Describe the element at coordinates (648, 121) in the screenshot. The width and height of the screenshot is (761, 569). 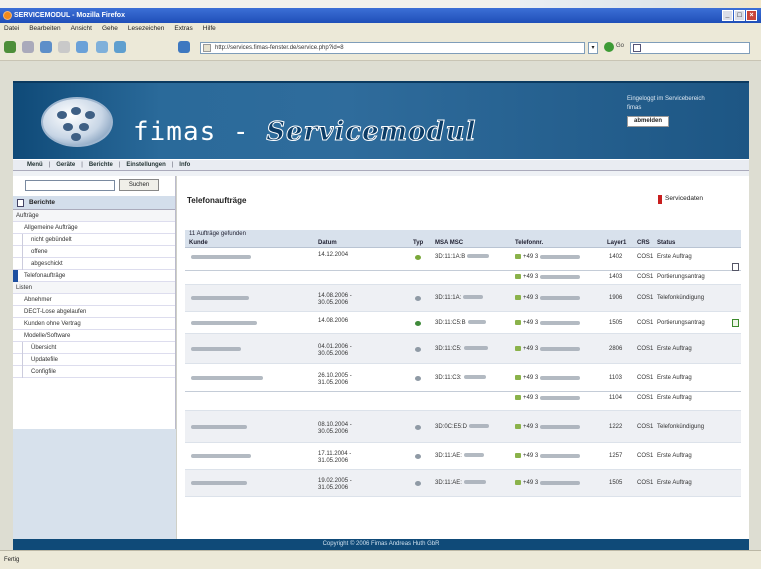
I see `logout-button: abmelden` at that location.